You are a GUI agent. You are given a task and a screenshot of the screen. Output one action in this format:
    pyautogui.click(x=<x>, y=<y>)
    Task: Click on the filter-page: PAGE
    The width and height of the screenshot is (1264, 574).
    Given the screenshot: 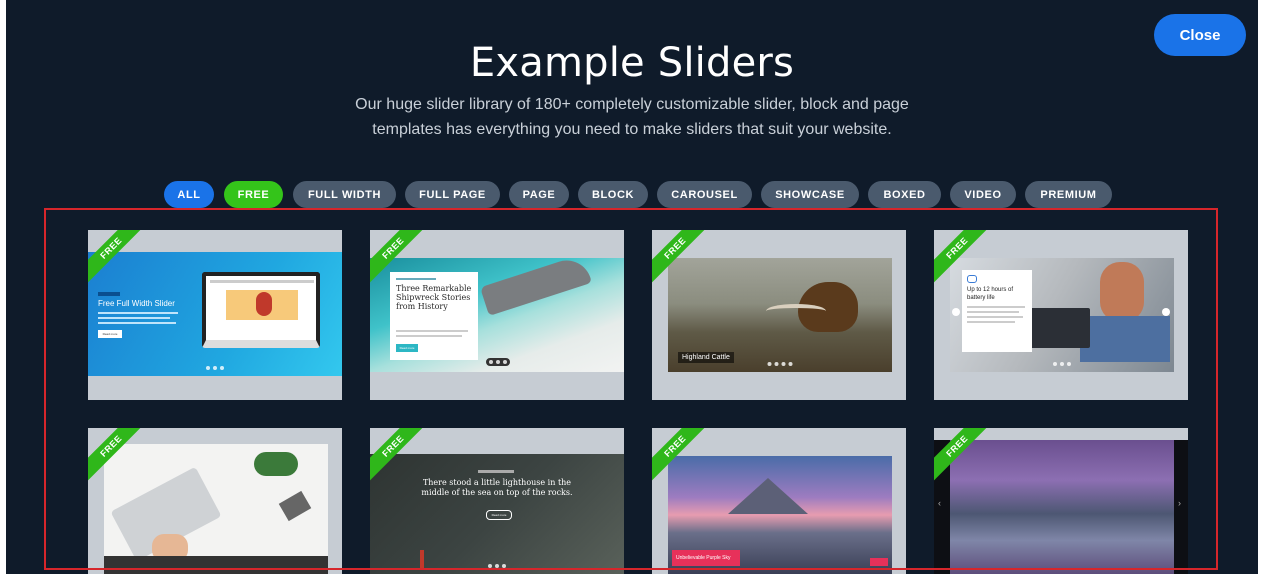 What is the action you would take?
    pyautogui.click(x=539, y=194)
    